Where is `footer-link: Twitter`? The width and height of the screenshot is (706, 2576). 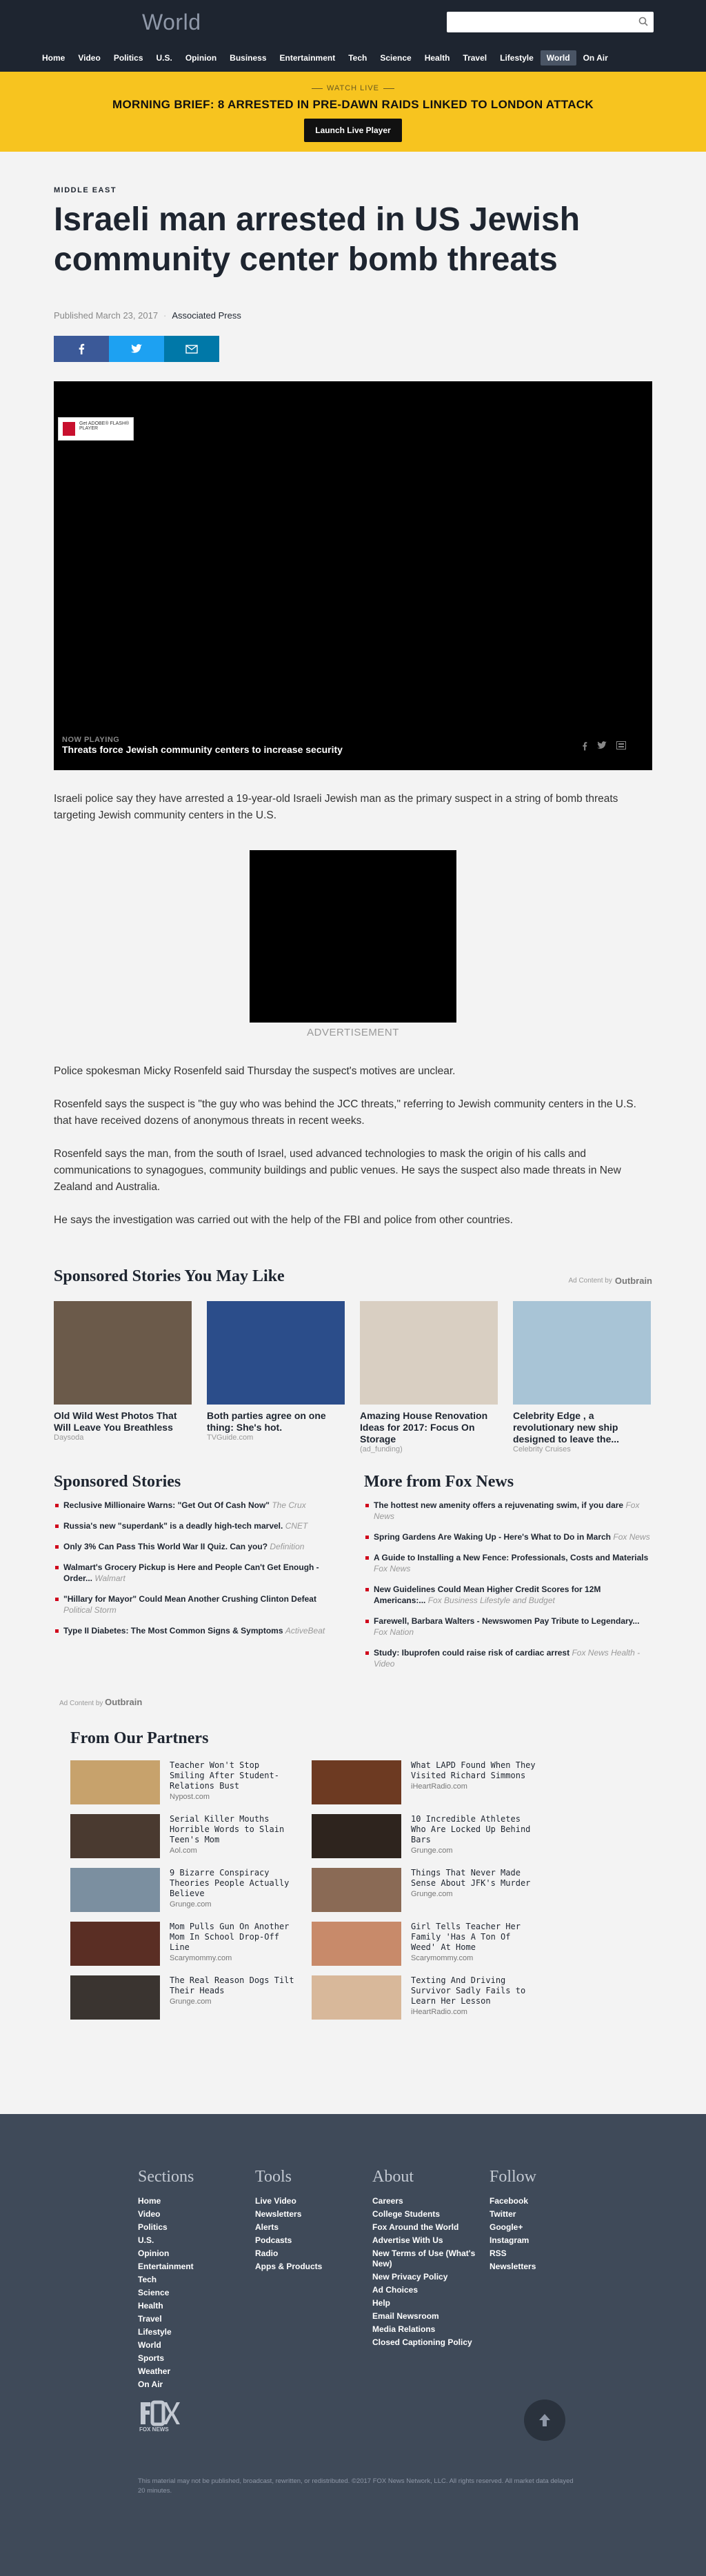
footer-link: Twitter is located at coordinates (549, 2214).